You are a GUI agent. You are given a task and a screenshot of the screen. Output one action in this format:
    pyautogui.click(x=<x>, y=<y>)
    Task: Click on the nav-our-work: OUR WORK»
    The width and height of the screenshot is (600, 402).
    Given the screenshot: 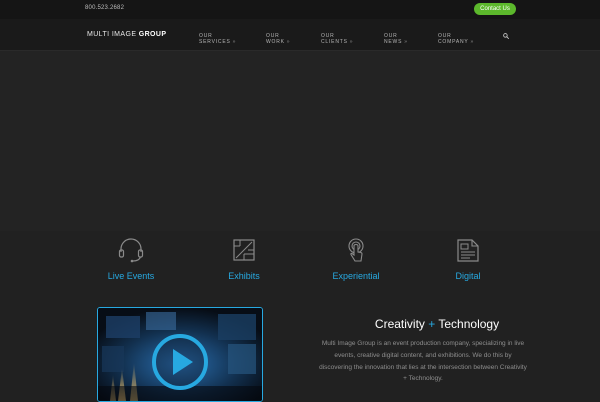 What is the action you would take?
    pyautogui.click(x=278, y=39)
    